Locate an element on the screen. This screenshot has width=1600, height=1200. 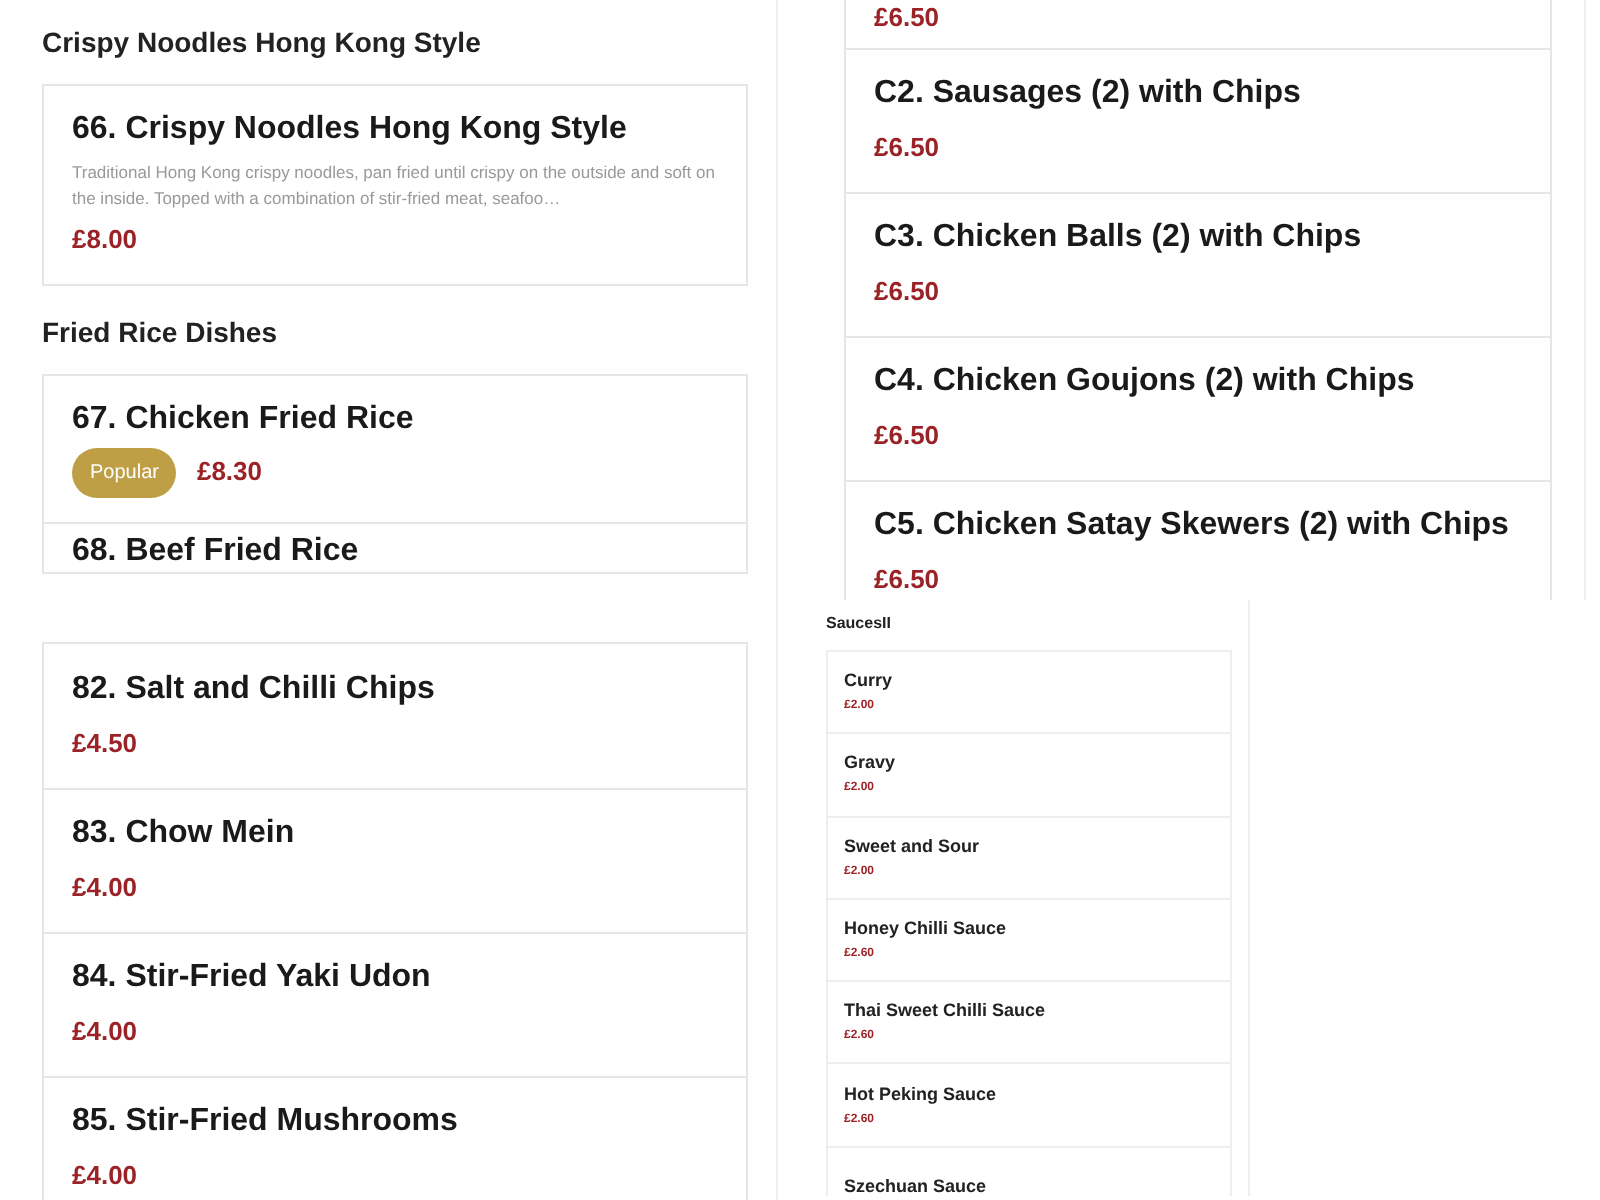
menu-item-card: £6.50 is located at coordinates (1198, 24).